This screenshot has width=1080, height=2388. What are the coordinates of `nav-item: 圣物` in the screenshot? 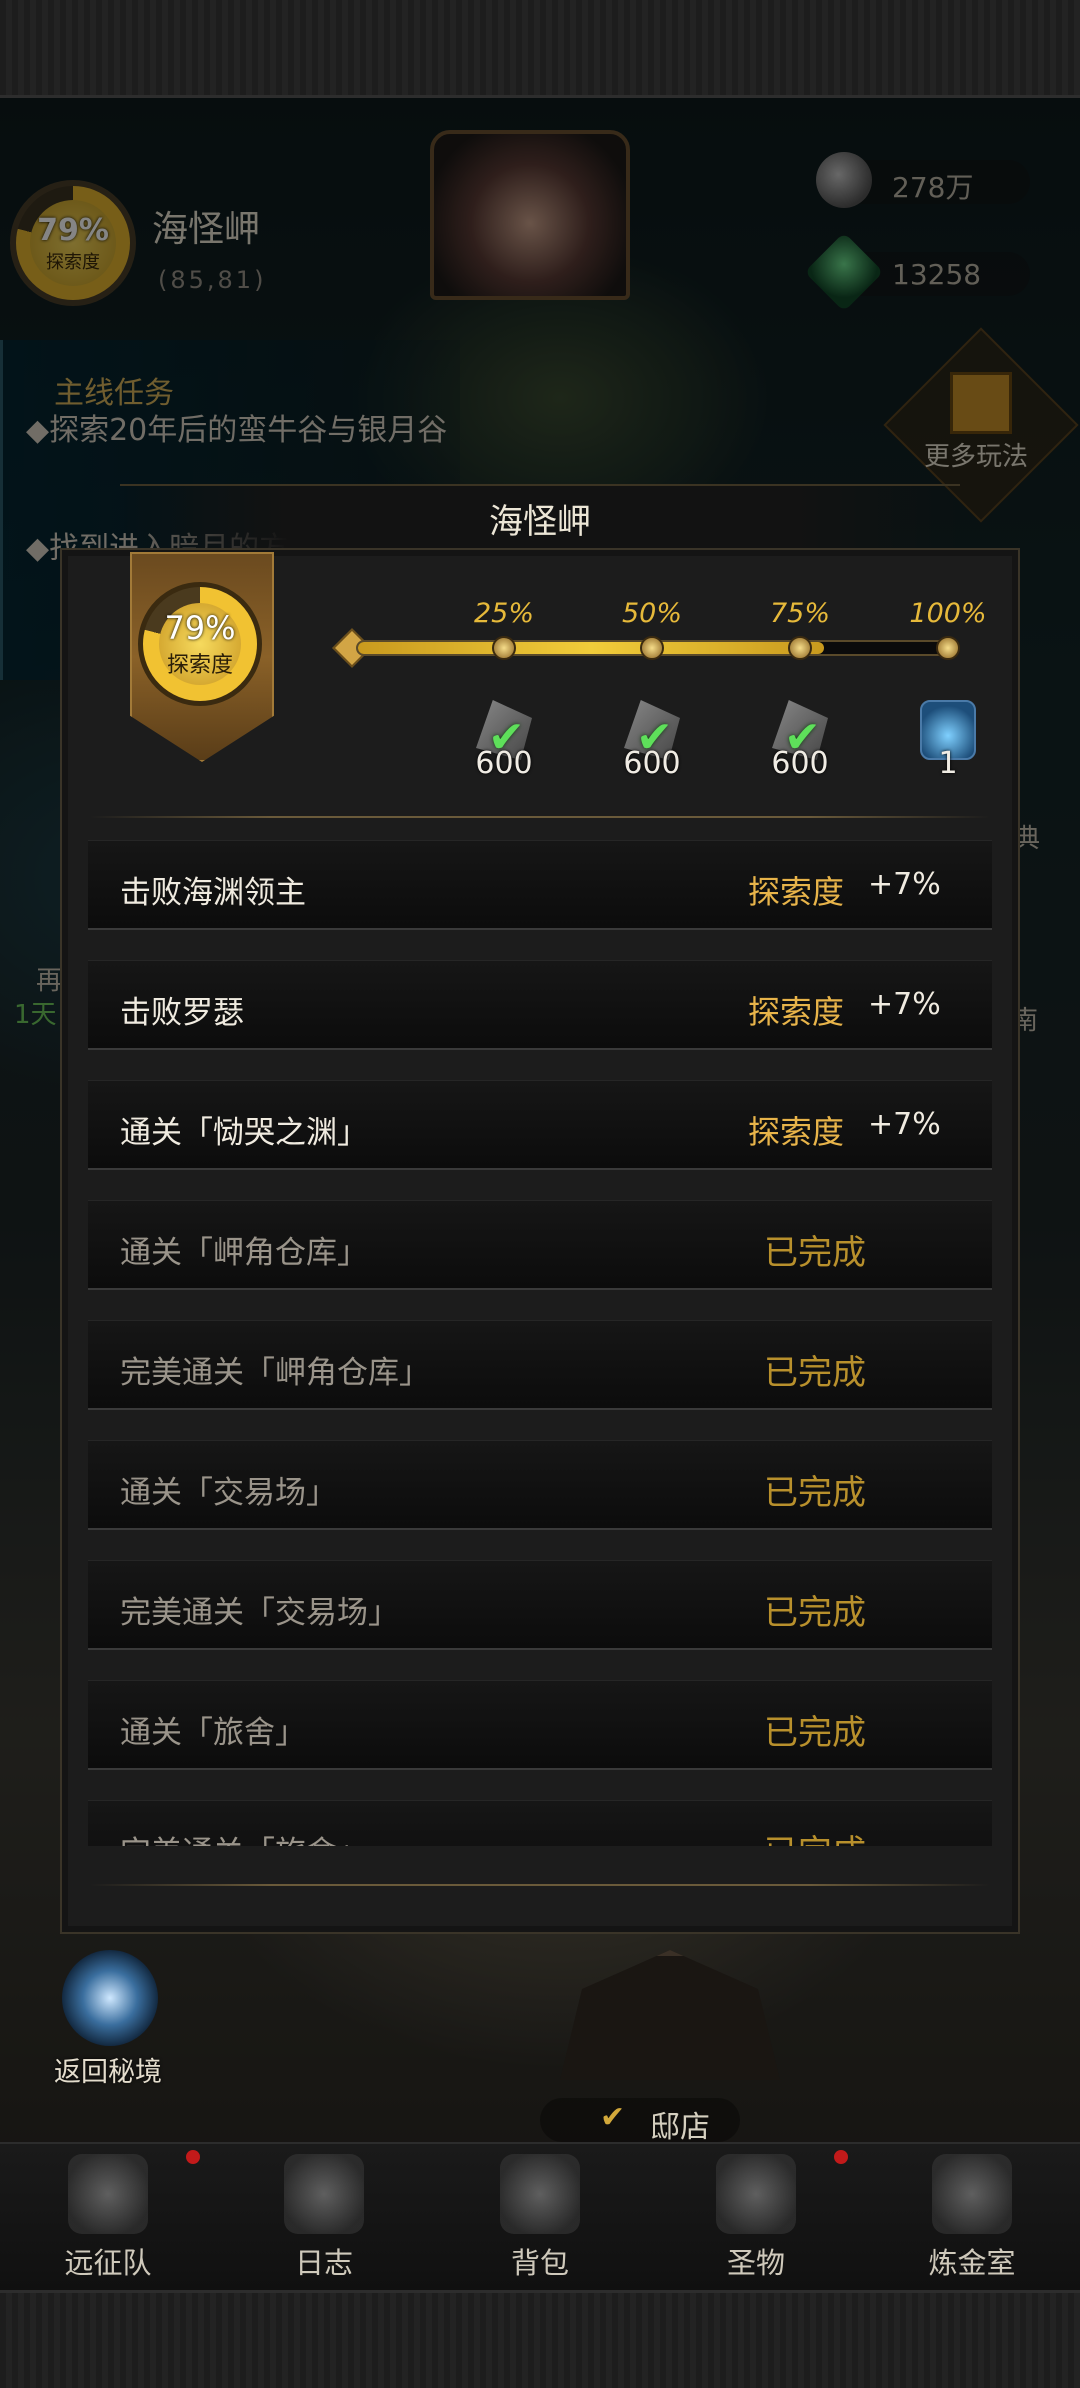 It's located at (756, 2220).